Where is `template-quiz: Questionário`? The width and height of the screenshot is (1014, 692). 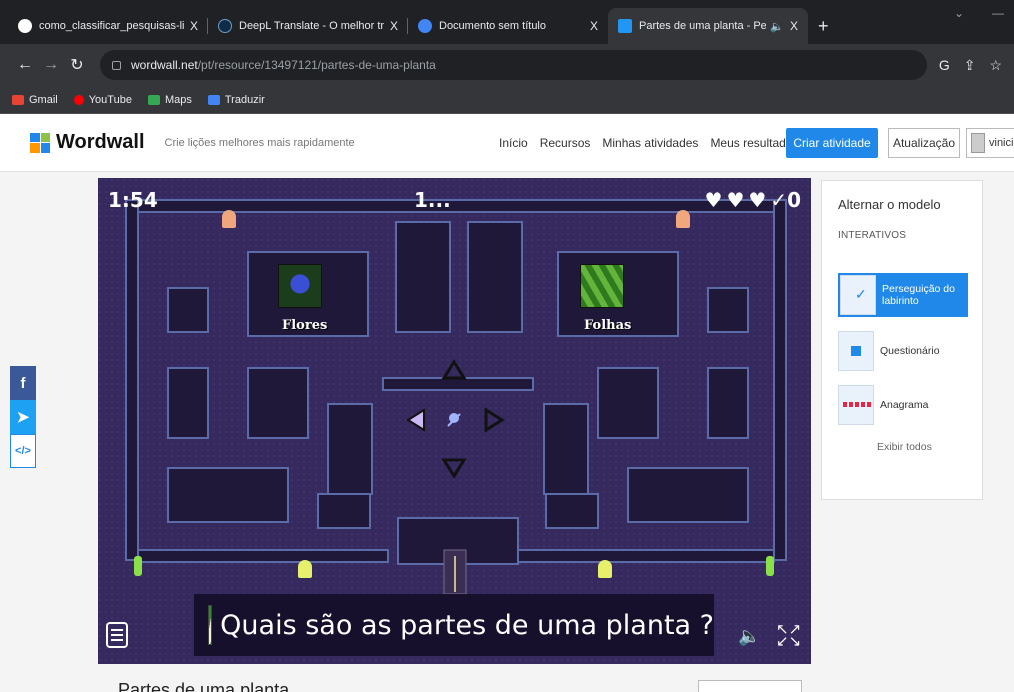
template-quiz: Questionário is located at coordinates (902, 351).